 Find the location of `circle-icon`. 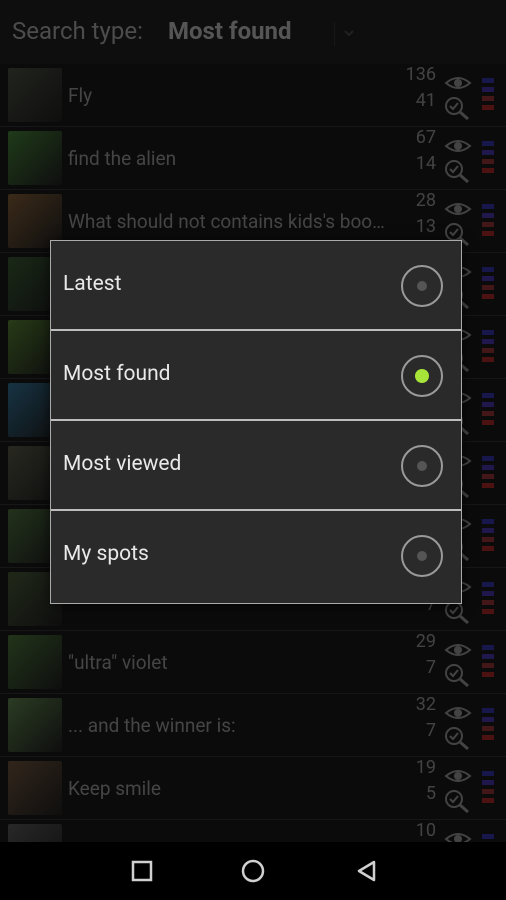

circle-icon is located at coordinates (253, 871).